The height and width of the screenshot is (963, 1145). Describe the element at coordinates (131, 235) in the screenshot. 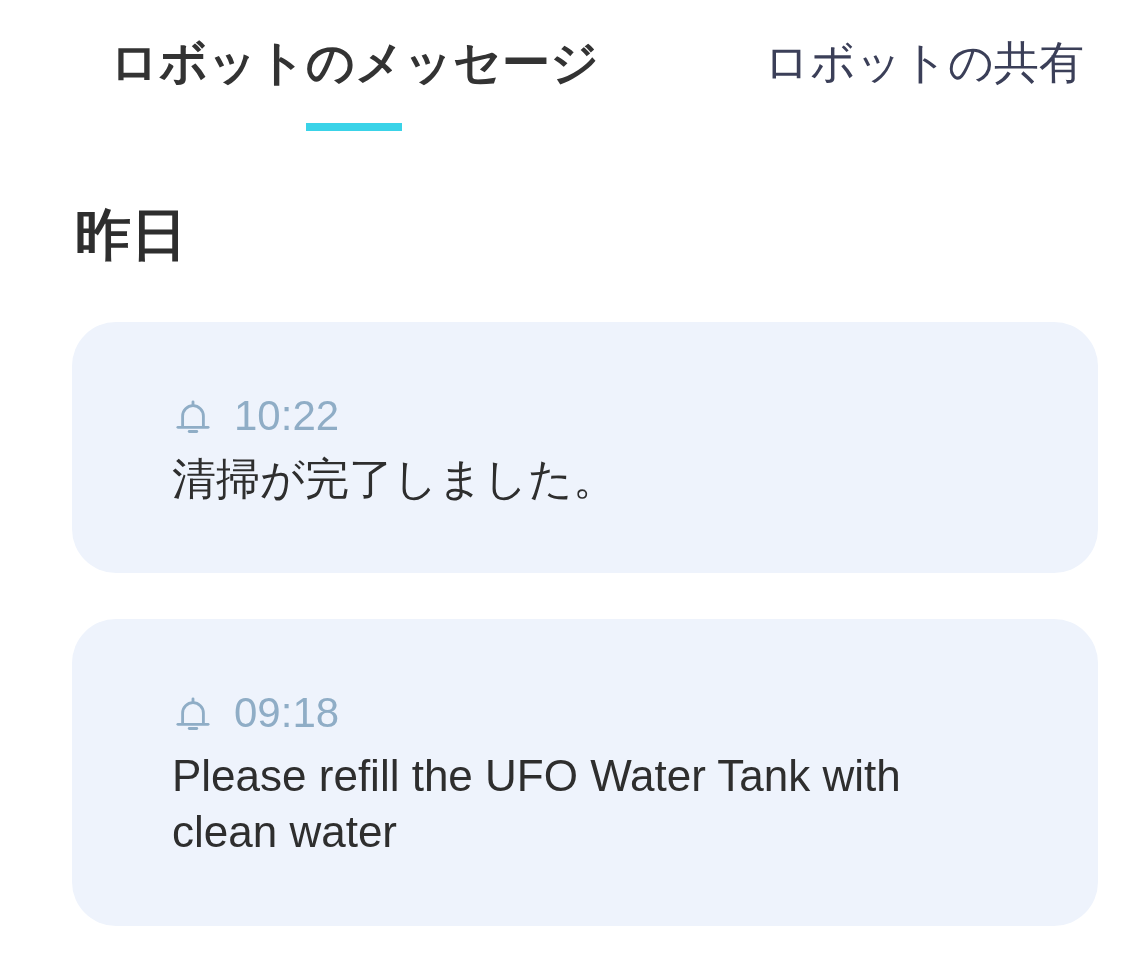

I see `section-heading: 昨日` at that location.